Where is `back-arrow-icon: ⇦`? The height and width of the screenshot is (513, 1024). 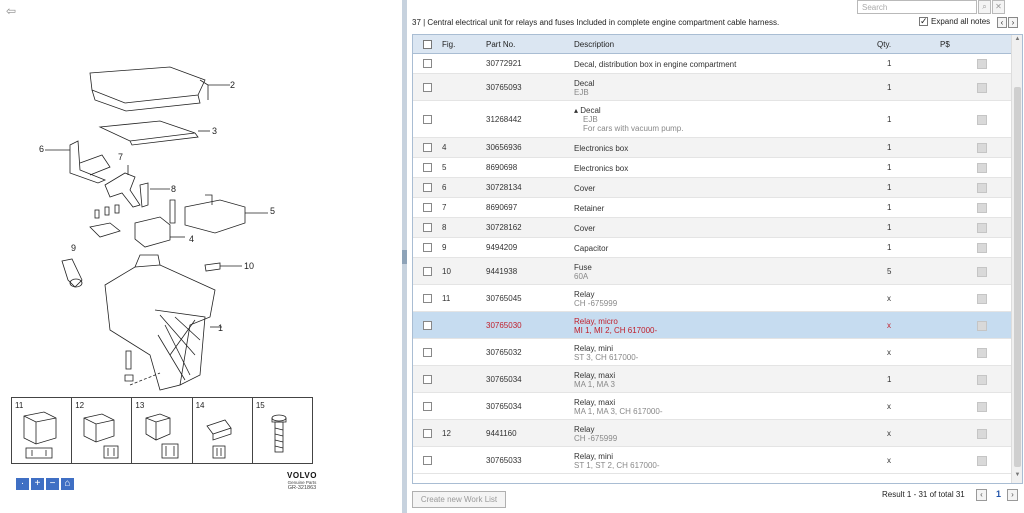 back-arrow-icon: ⇦ is located at coordinates (12, 11).